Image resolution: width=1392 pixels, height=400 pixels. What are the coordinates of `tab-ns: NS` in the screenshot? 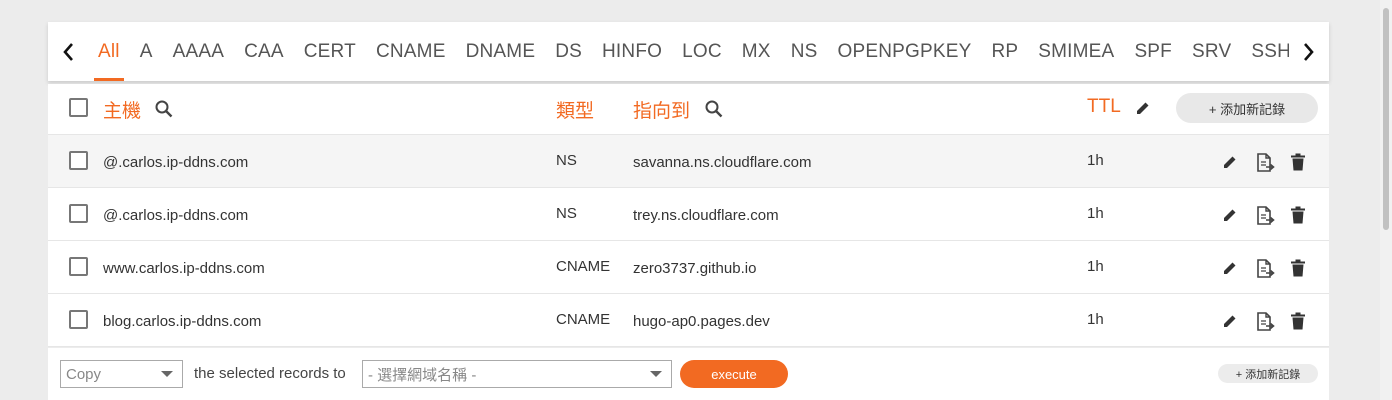 It's located at (804, 51).